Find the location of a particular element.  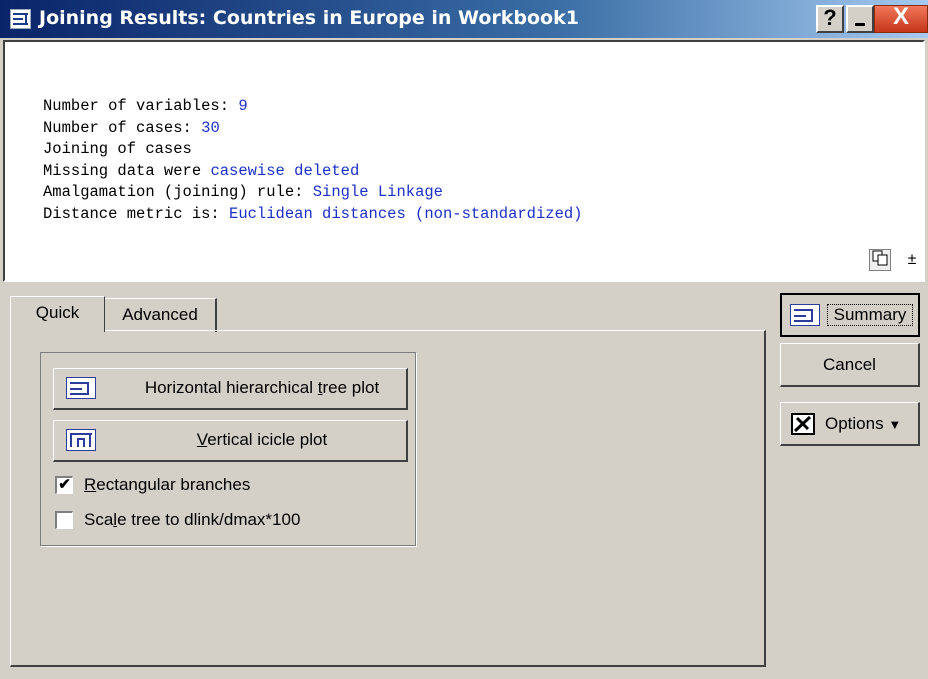

summary-button: Summary is located at coordinates (850, 315).